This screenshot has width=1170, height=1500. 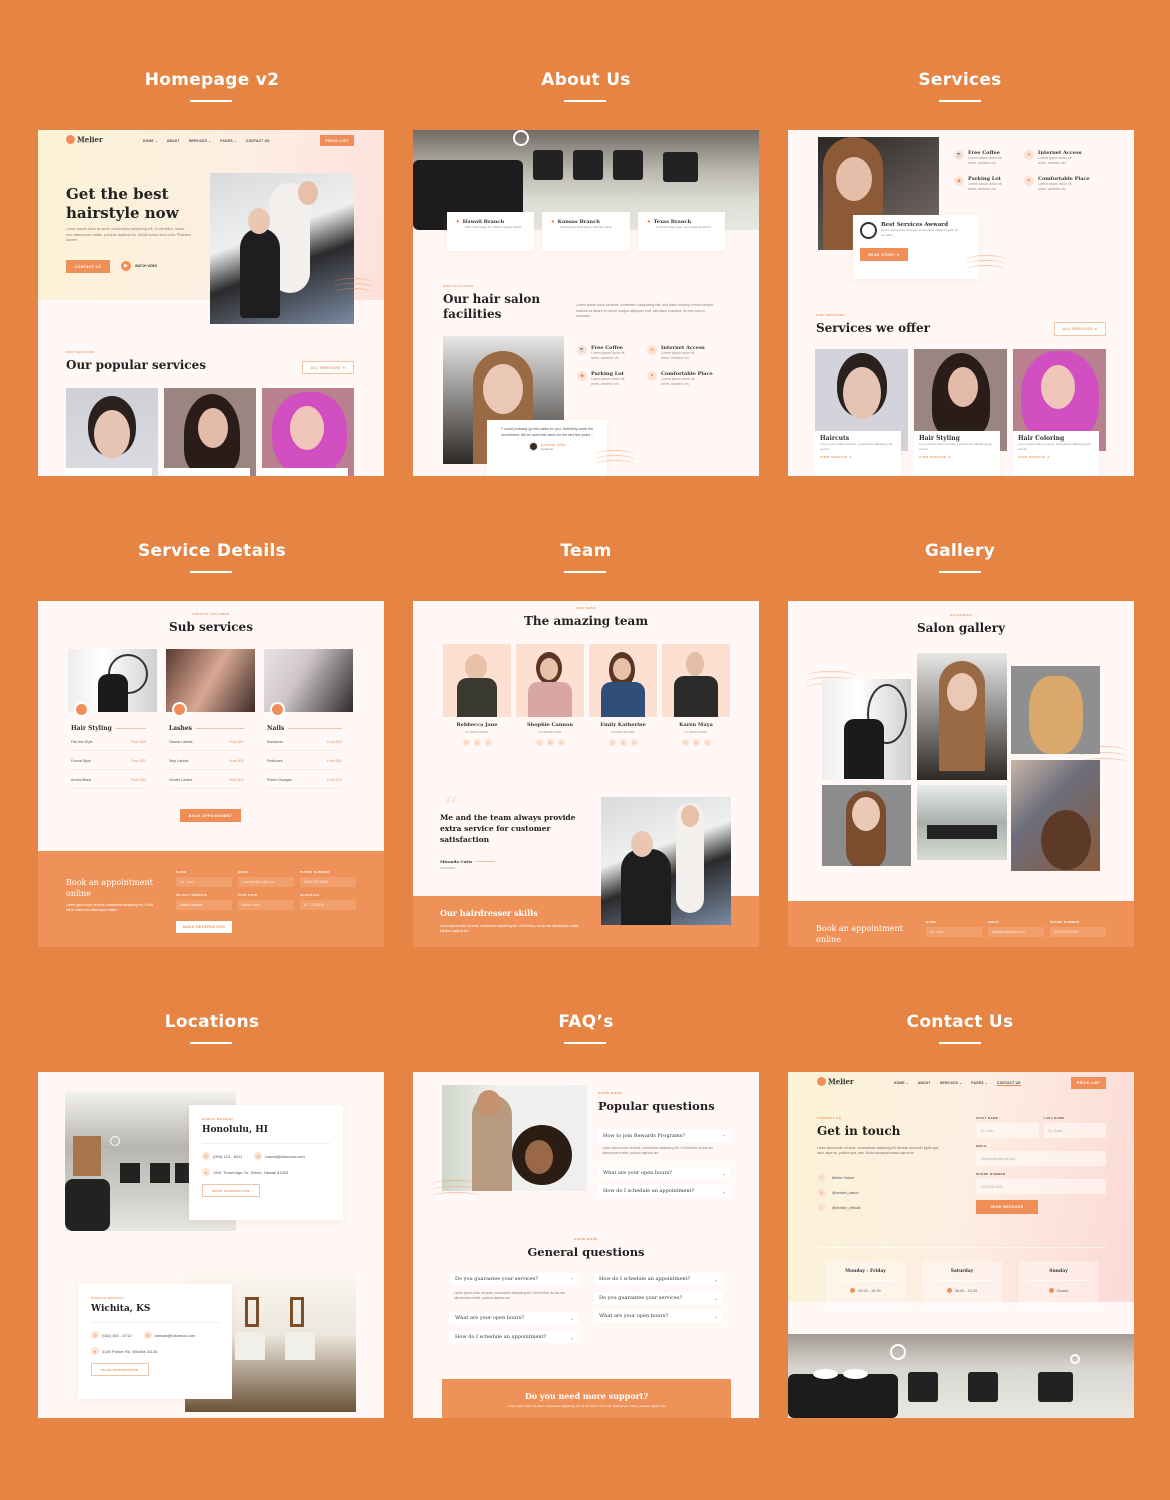 What do you see at coordinates (227, 1156) in the screenshot?
I see `location-phone: (093) 123 - 8011` at bounding box center [227, 1156].